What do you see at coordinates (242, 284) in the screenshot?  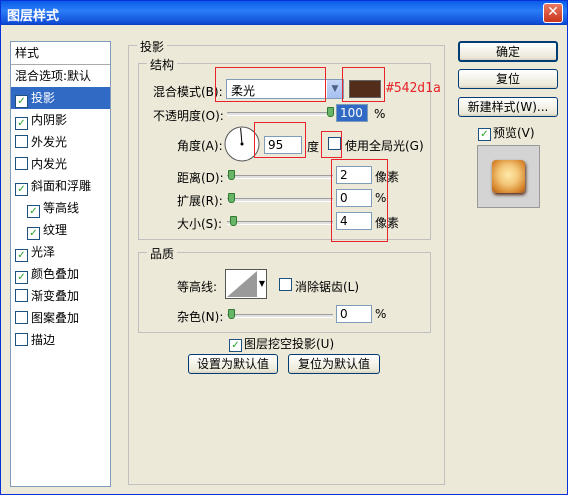 I see `contour-preview-icon` at bounding box center [242, 284].